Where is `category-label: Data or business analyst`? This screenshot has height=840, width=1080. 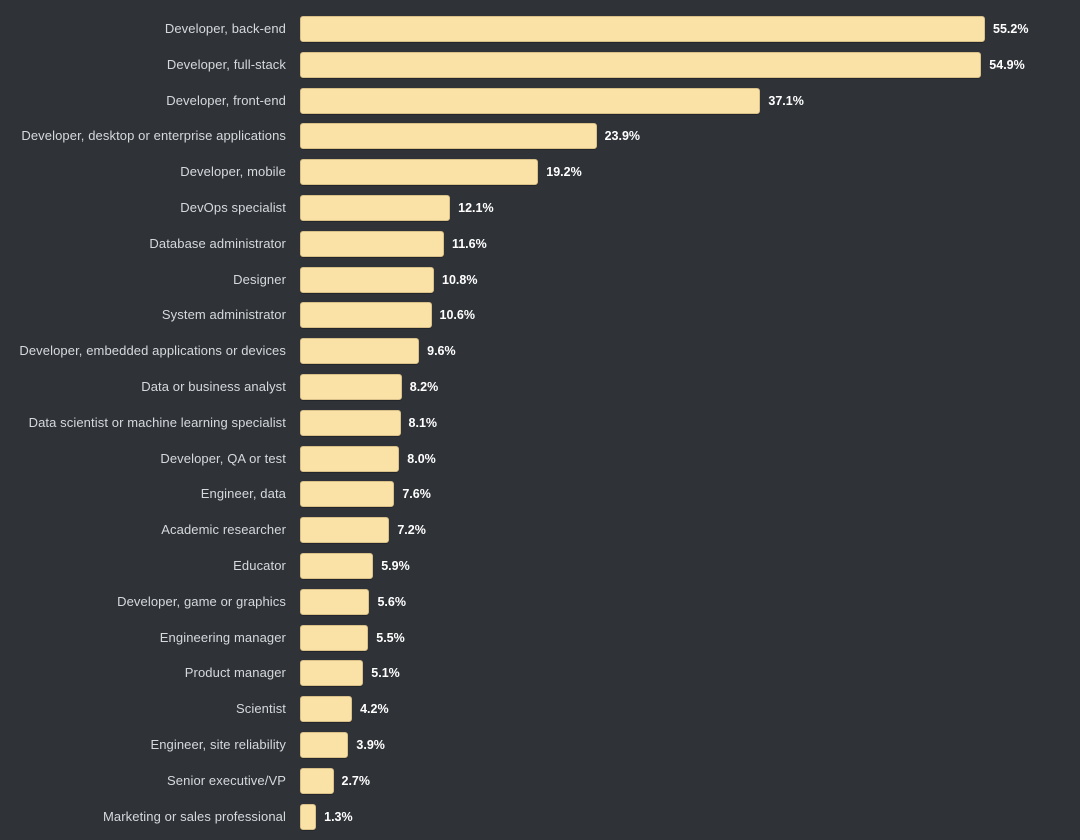
category-label: Data or business analyst is located at coordinates (213, 386).